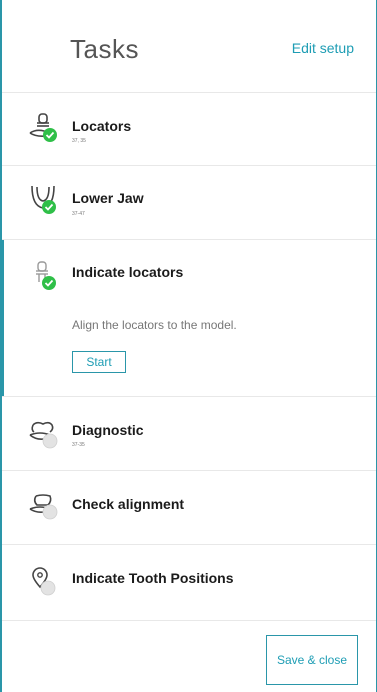 This screenshot has width=377, height=692. I want to click on task-description: Align the locators to the model., so click(154, 325).